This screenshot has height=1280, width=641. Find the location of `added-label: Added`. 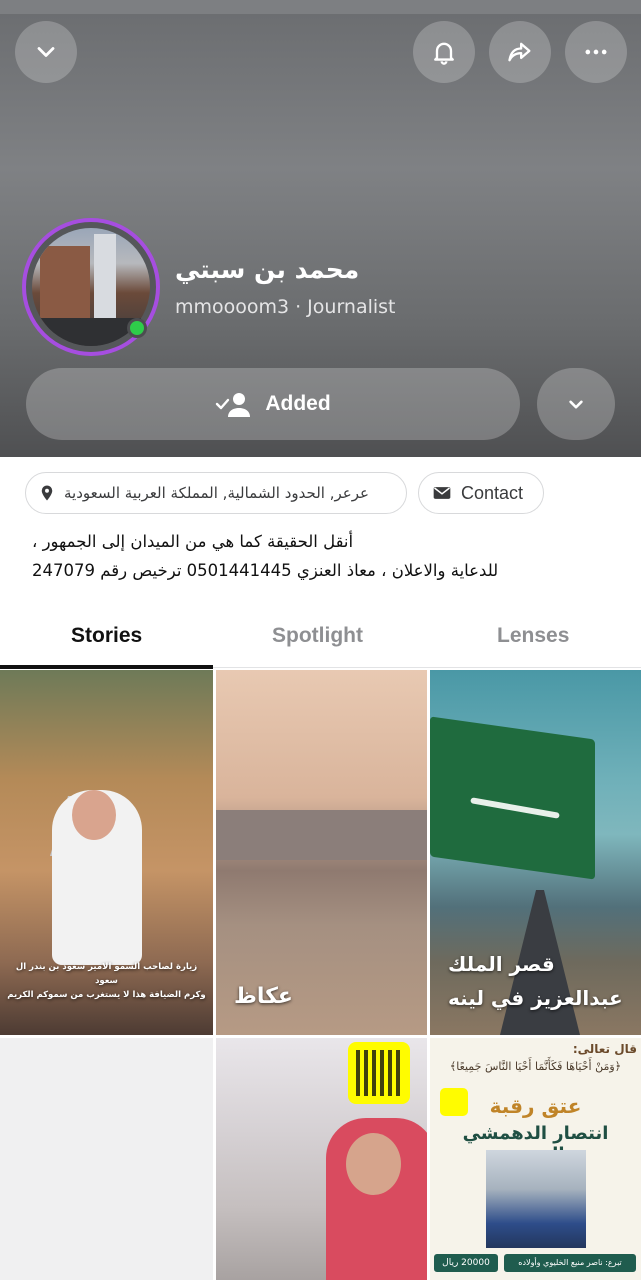

added-label: Added is located at coordinates (298, 403).